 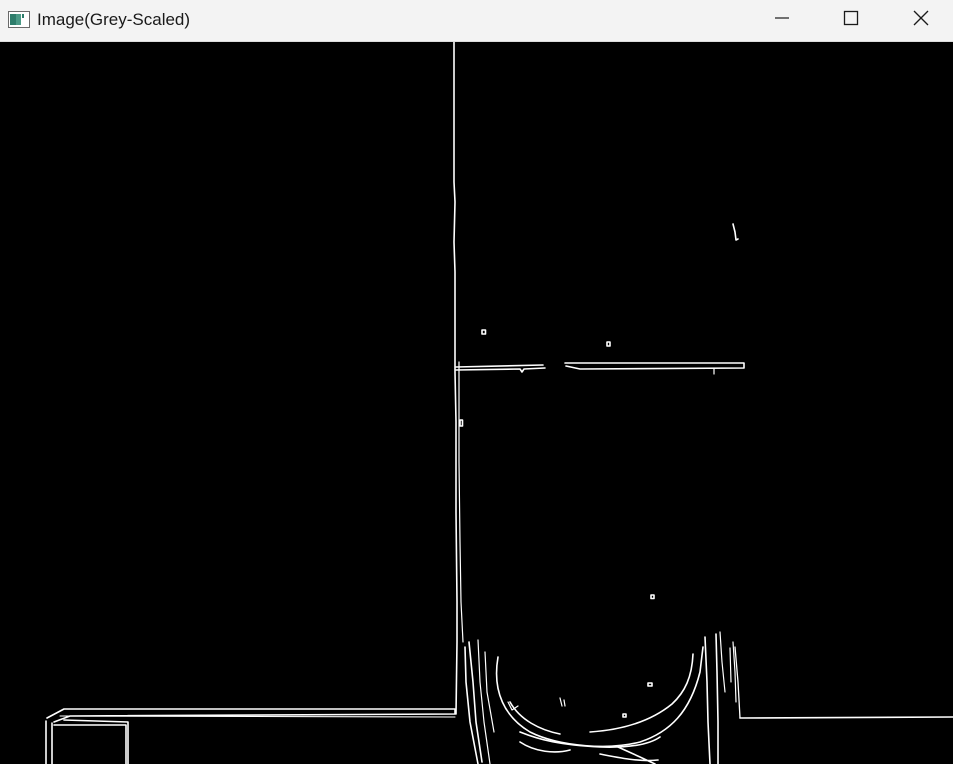 I want to click on window-title: Image(Grey-Scaled), so click(x=114, y=19).